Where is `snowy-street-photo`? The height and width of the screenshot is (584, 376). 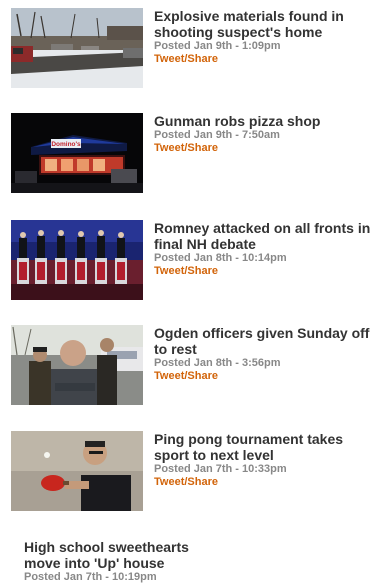 snowy-street-photo is located at coordinates (77, 48).